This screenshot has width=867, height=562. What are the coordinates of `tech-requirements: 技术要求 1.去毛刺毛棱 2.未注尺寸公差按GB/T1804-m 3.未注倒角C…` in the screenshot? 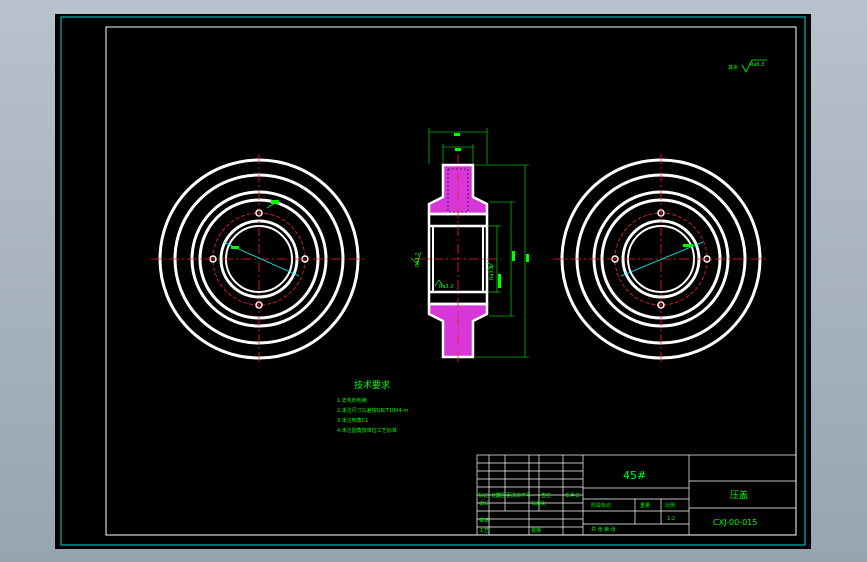 It's located at (372, 406).